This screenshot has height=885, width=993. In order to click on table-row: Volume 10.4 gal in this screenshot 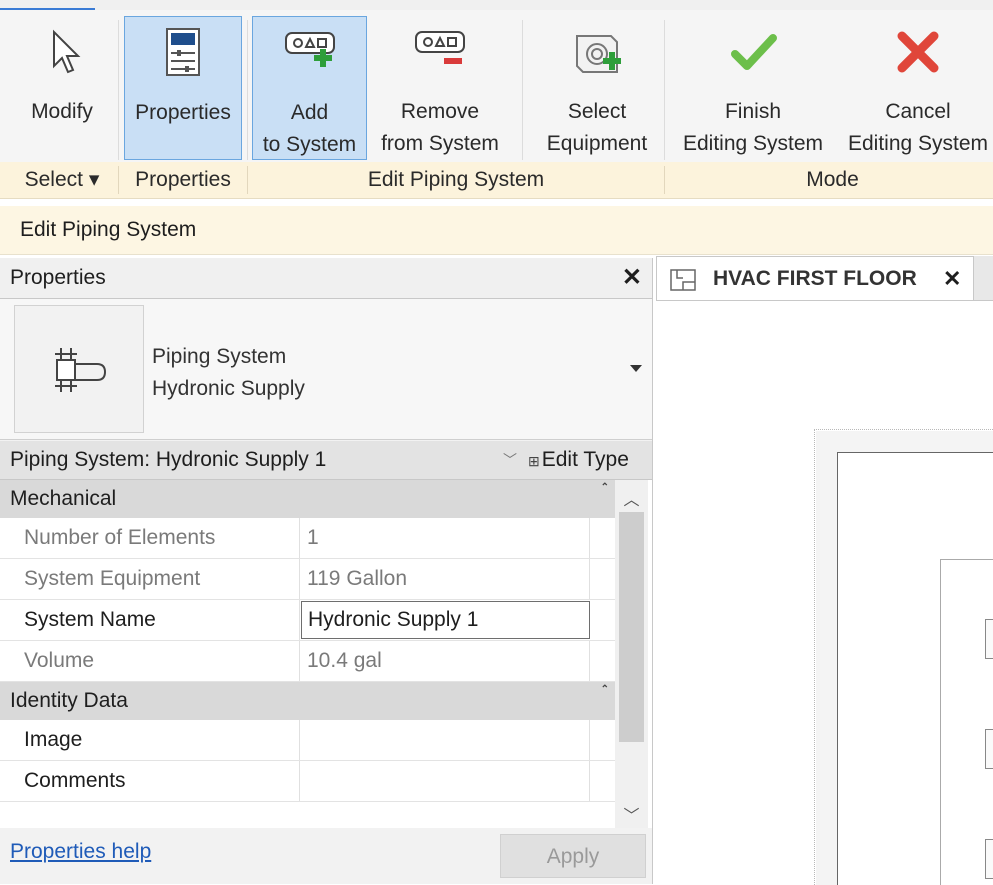, I will do `click(307, 661)`.